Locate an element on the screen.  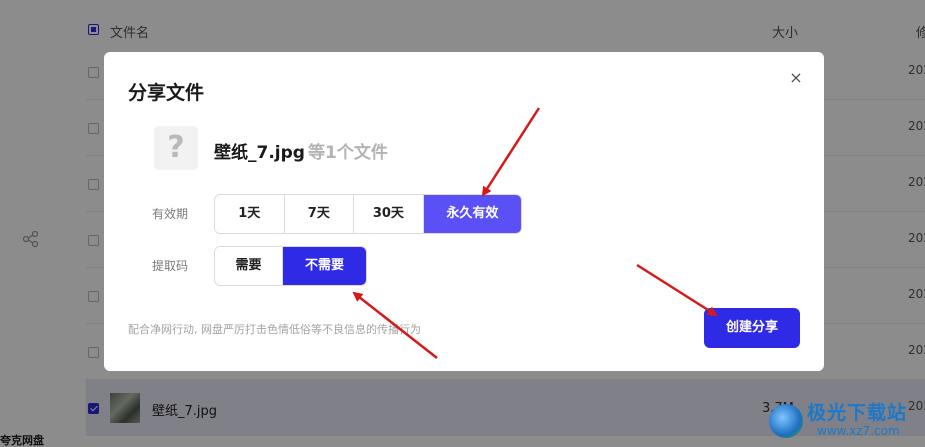
validity-option-1-day: 1天 is located at coordinates (250, 214).